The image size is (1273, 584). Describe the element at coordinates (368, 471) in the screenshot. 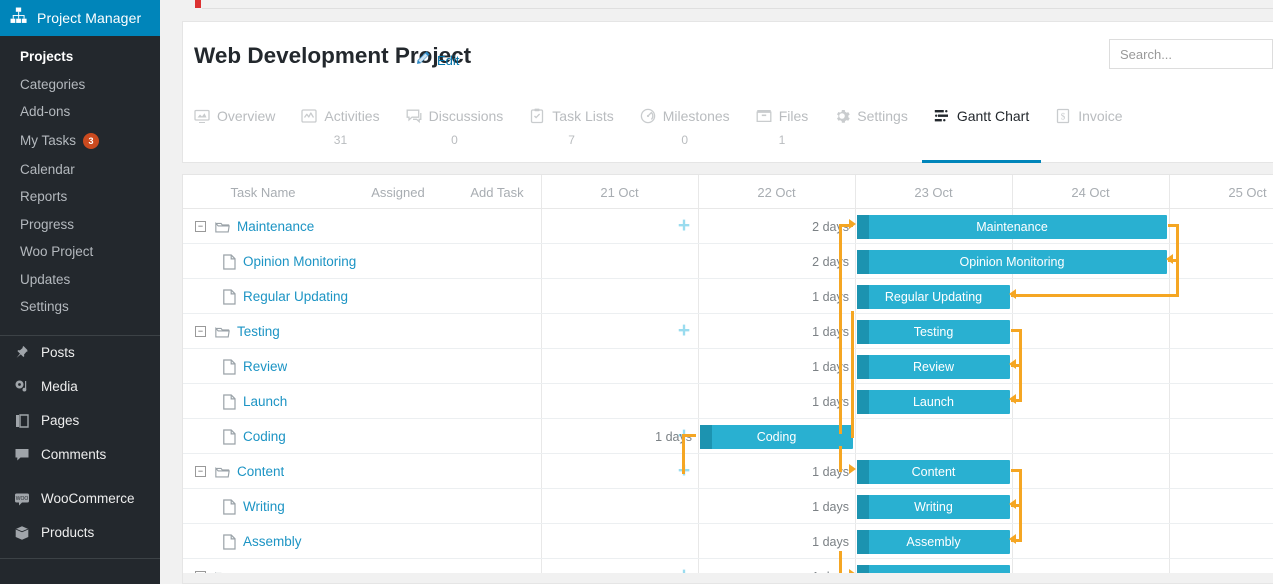

I see `task-name-cell: − Content` at that location.